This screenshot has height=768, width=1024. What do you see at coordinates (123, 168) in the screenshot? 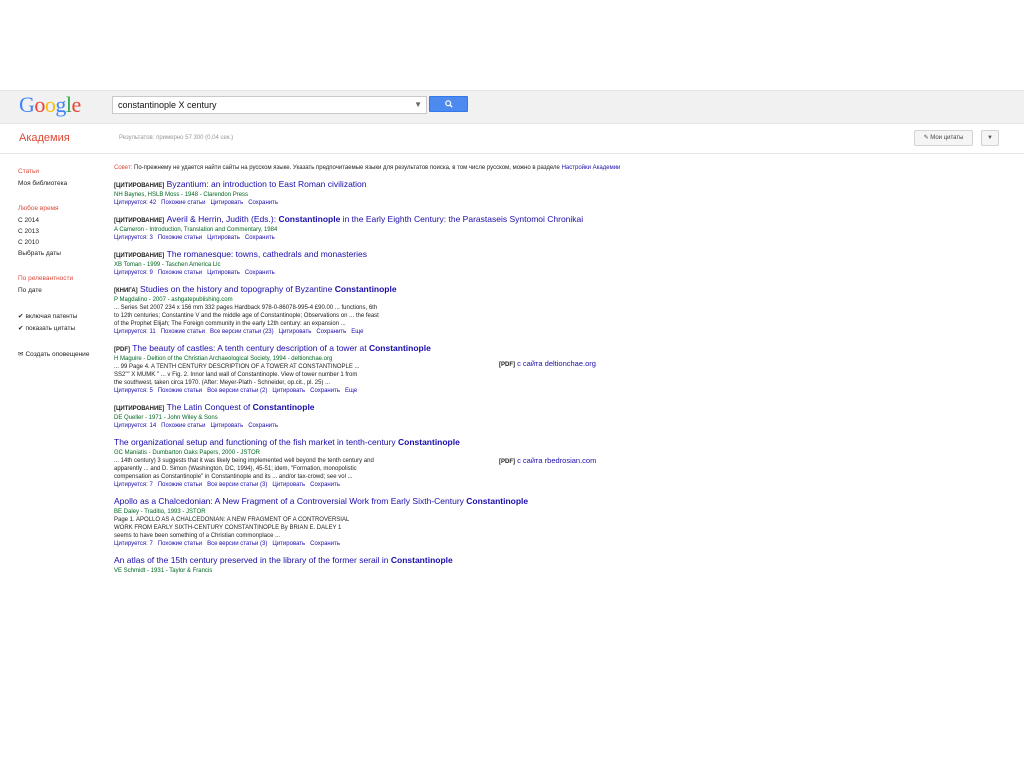
I see `notice-prefix: Совет:` at bounding box center [123, 168].